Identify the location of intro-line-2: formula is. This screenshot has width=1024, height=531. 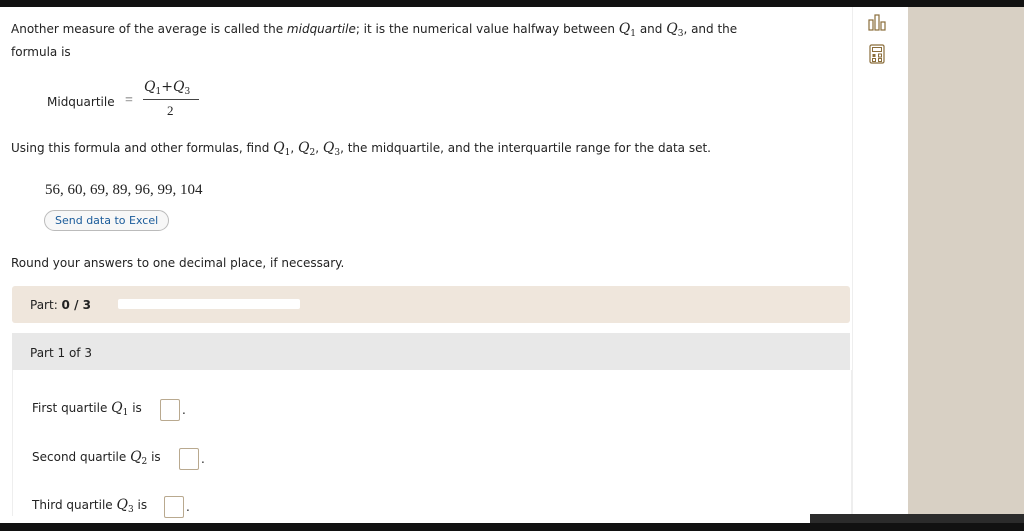
(41, 52).